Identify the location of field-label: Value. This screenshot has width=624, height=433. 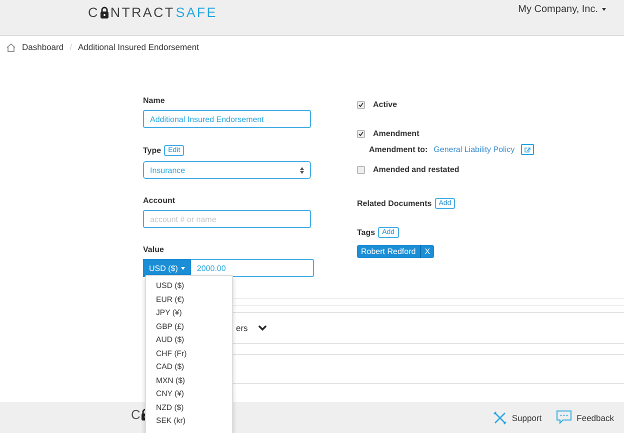
(154, 249).